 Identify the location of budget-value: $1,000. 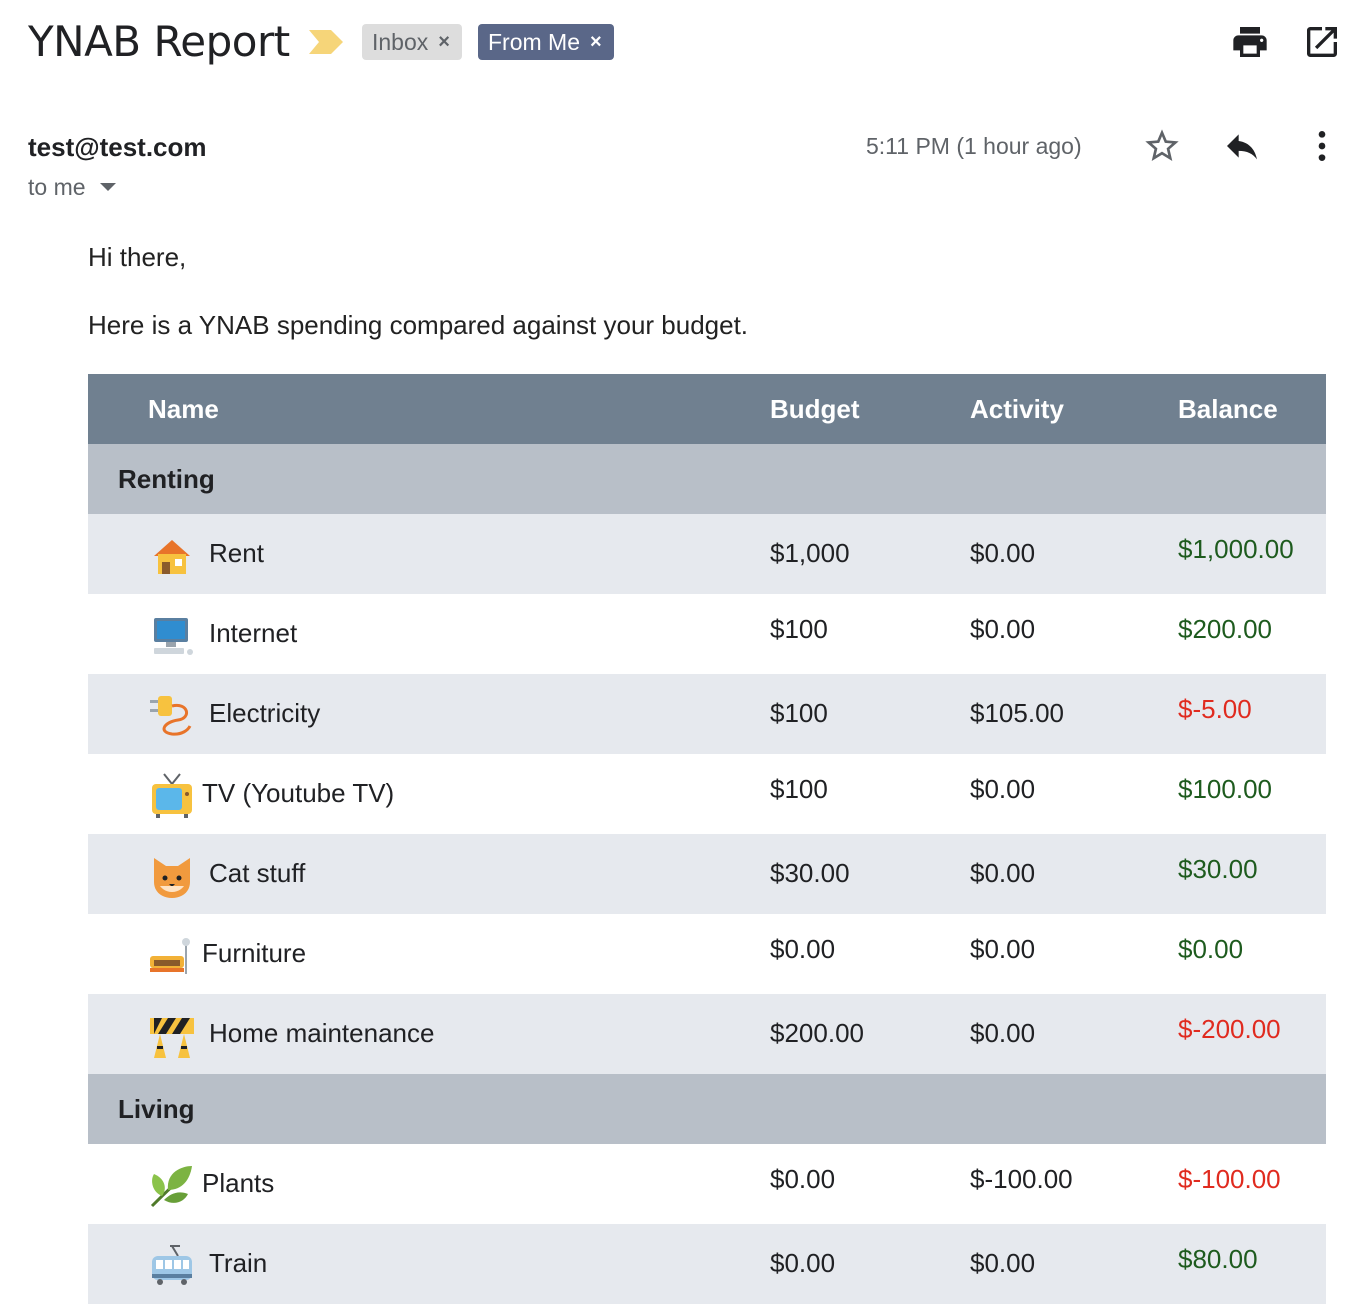
(810, 553).